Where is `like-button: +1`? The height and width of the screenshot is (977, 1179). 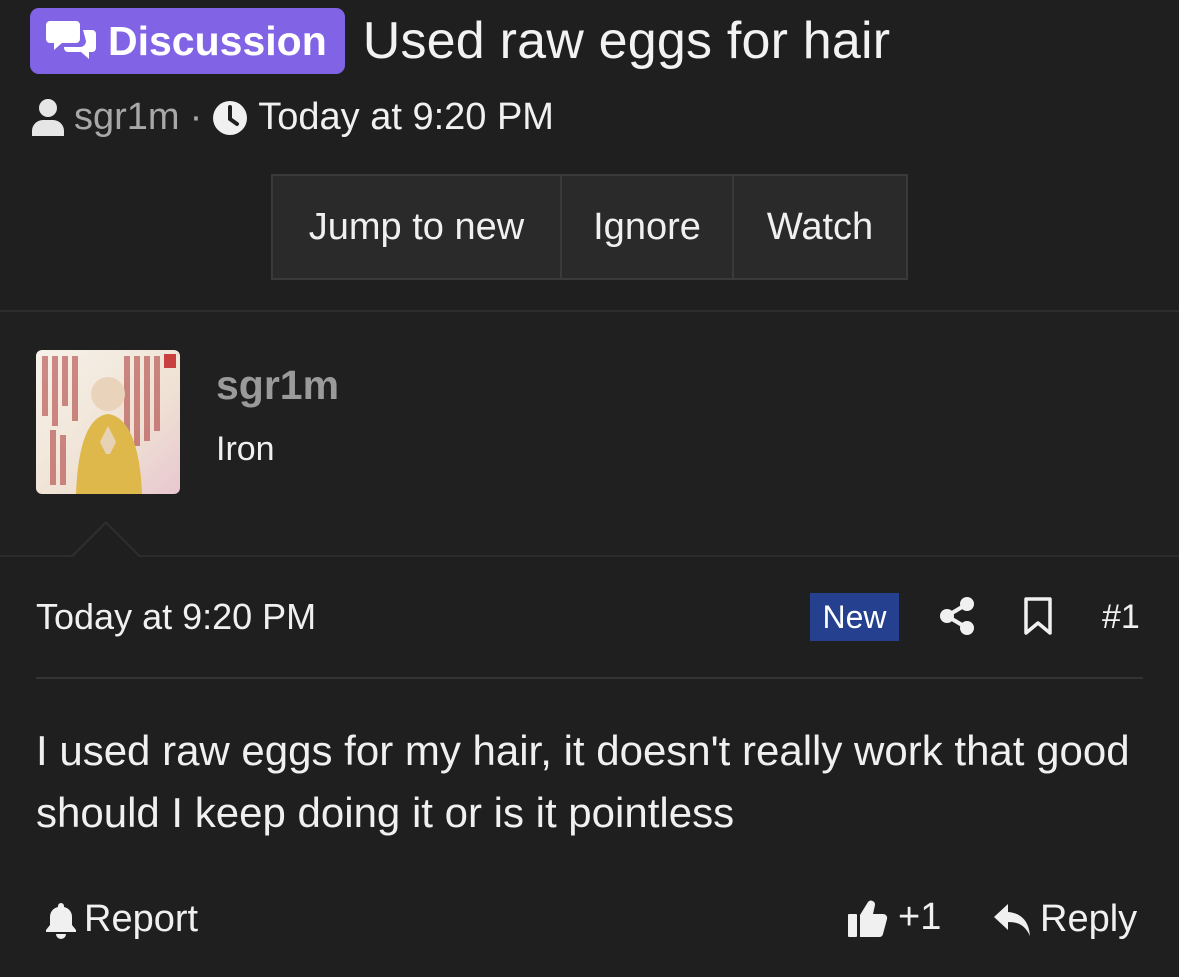
like-button: +1 is located at coordinates (893, 917).